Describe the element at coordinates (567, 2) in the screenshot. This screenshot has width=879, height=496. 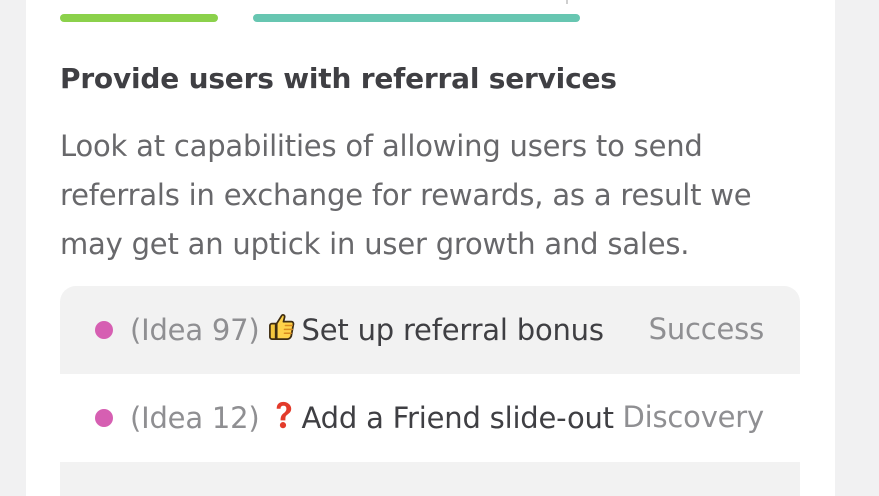
I see `progress-marker` at that location.